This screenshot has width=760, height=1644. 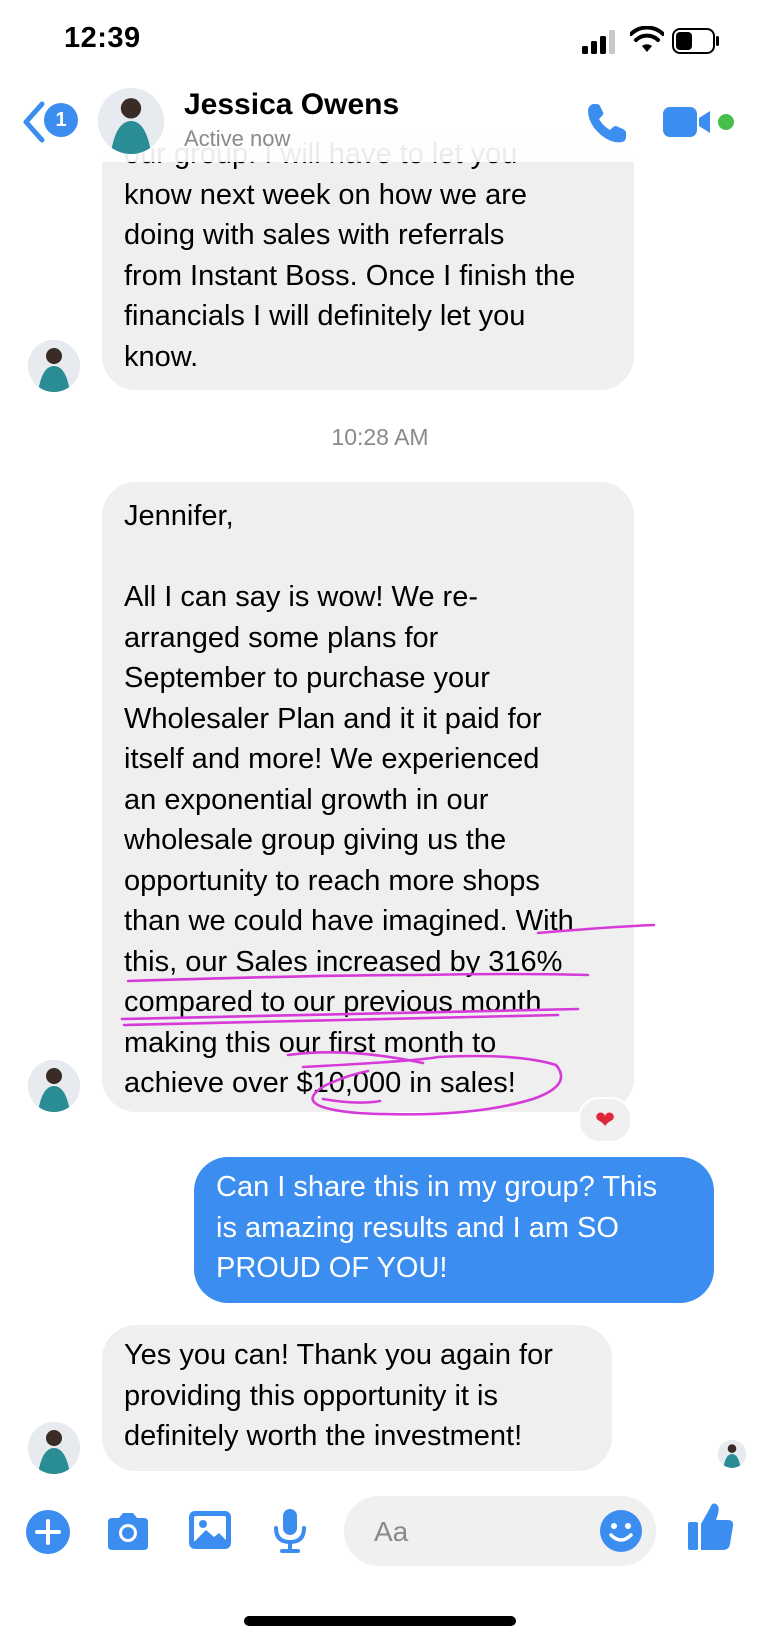 I want to click on signal-strength-icon, so click(x=598, y=42).